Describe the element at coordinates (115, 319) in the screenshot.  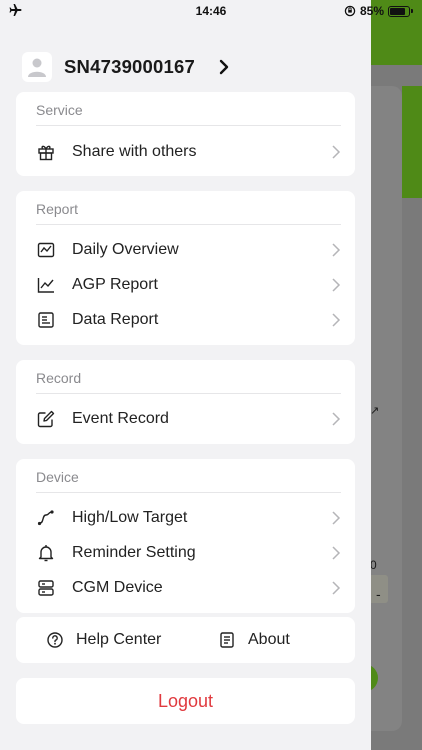
I see `menu-label: Data Report` at that location.